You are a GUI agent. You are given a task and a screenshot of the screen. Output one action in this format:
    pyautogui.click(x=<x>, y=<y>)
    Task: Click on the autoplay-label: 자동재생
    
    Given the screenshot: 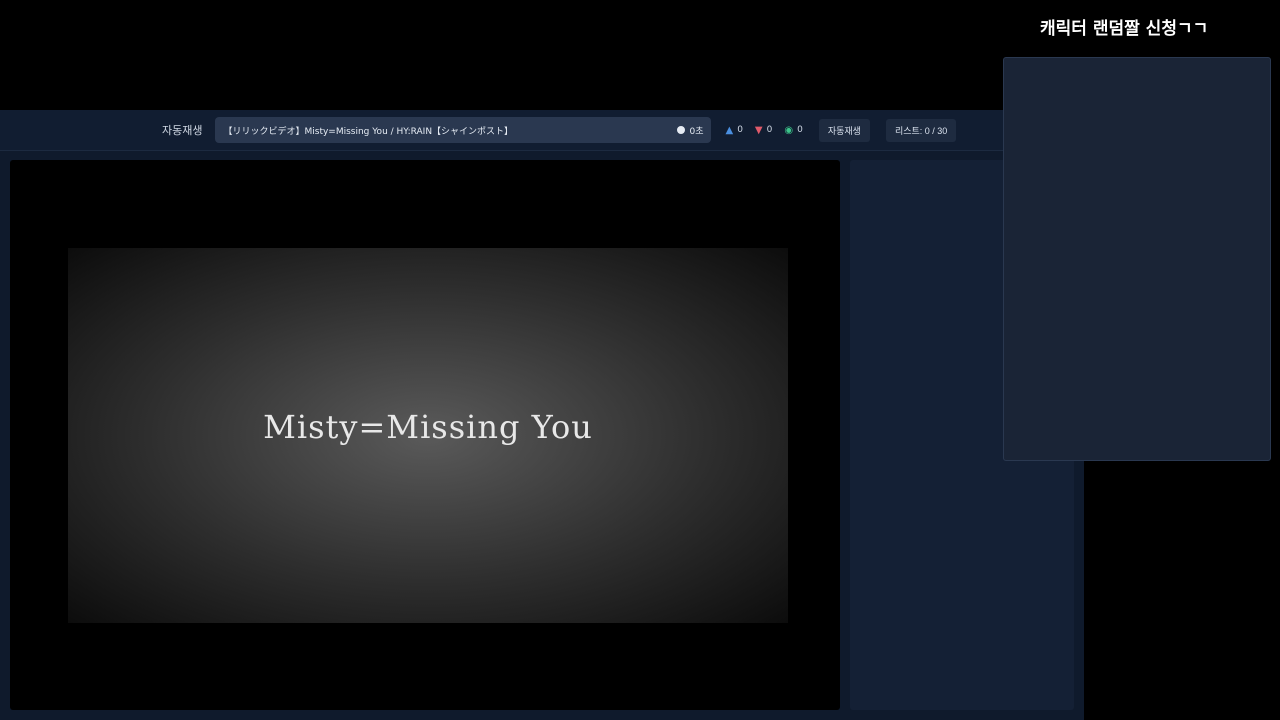 What is the action you would take?
    pyautogui.click(x=182, y=130)
    